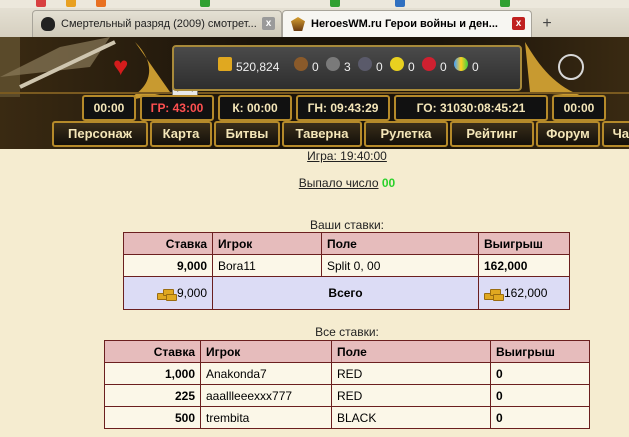  I want to click on result-line: Выпало число 00, so click(314, 183).